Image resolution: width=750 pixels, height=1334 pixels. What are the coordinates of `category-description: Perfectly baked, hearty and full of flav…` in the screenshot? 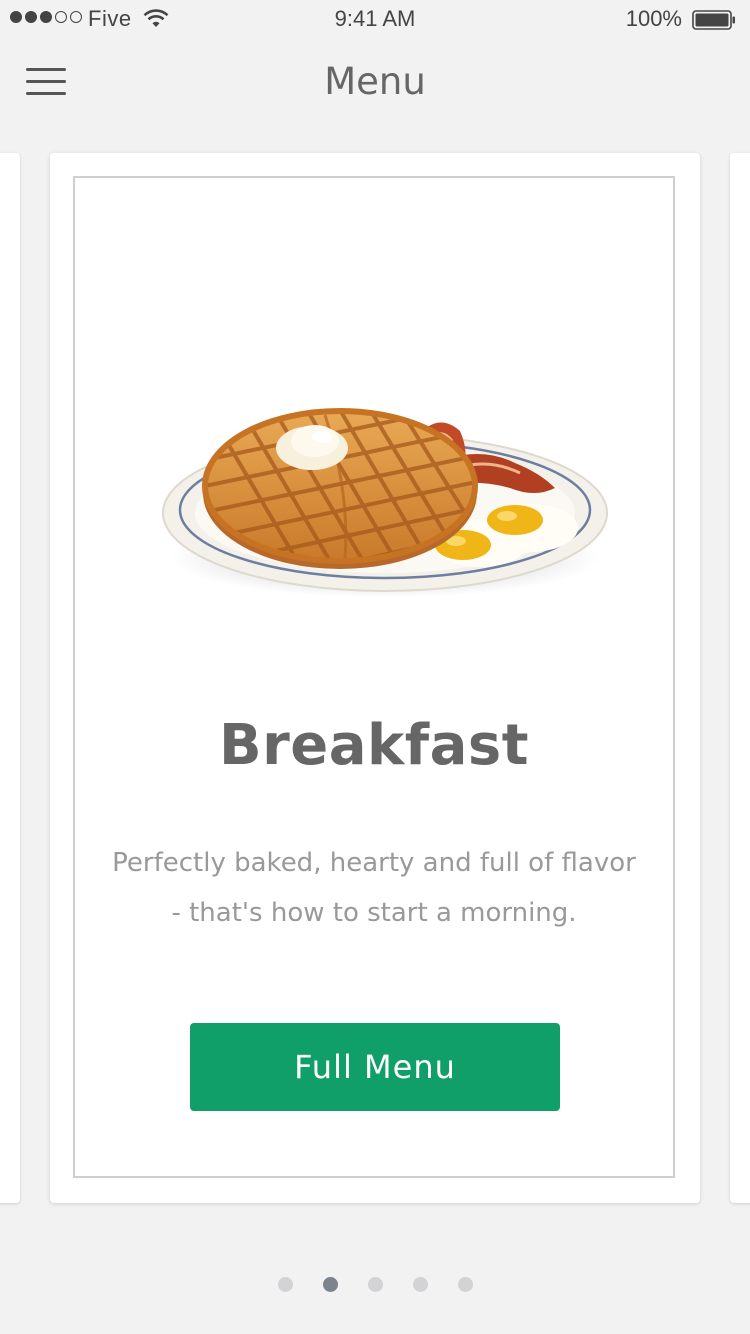 It's located at (374, 888).